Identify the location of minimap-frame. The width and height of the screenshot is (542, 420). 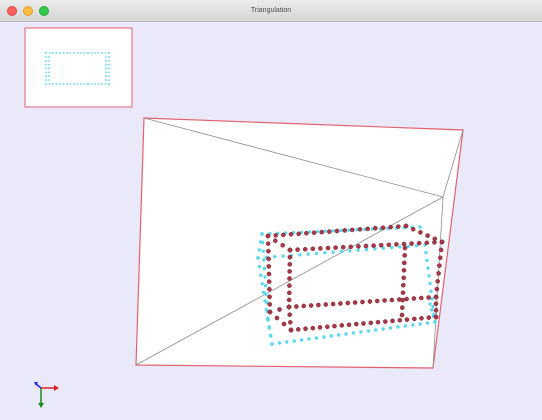
(78, 67).